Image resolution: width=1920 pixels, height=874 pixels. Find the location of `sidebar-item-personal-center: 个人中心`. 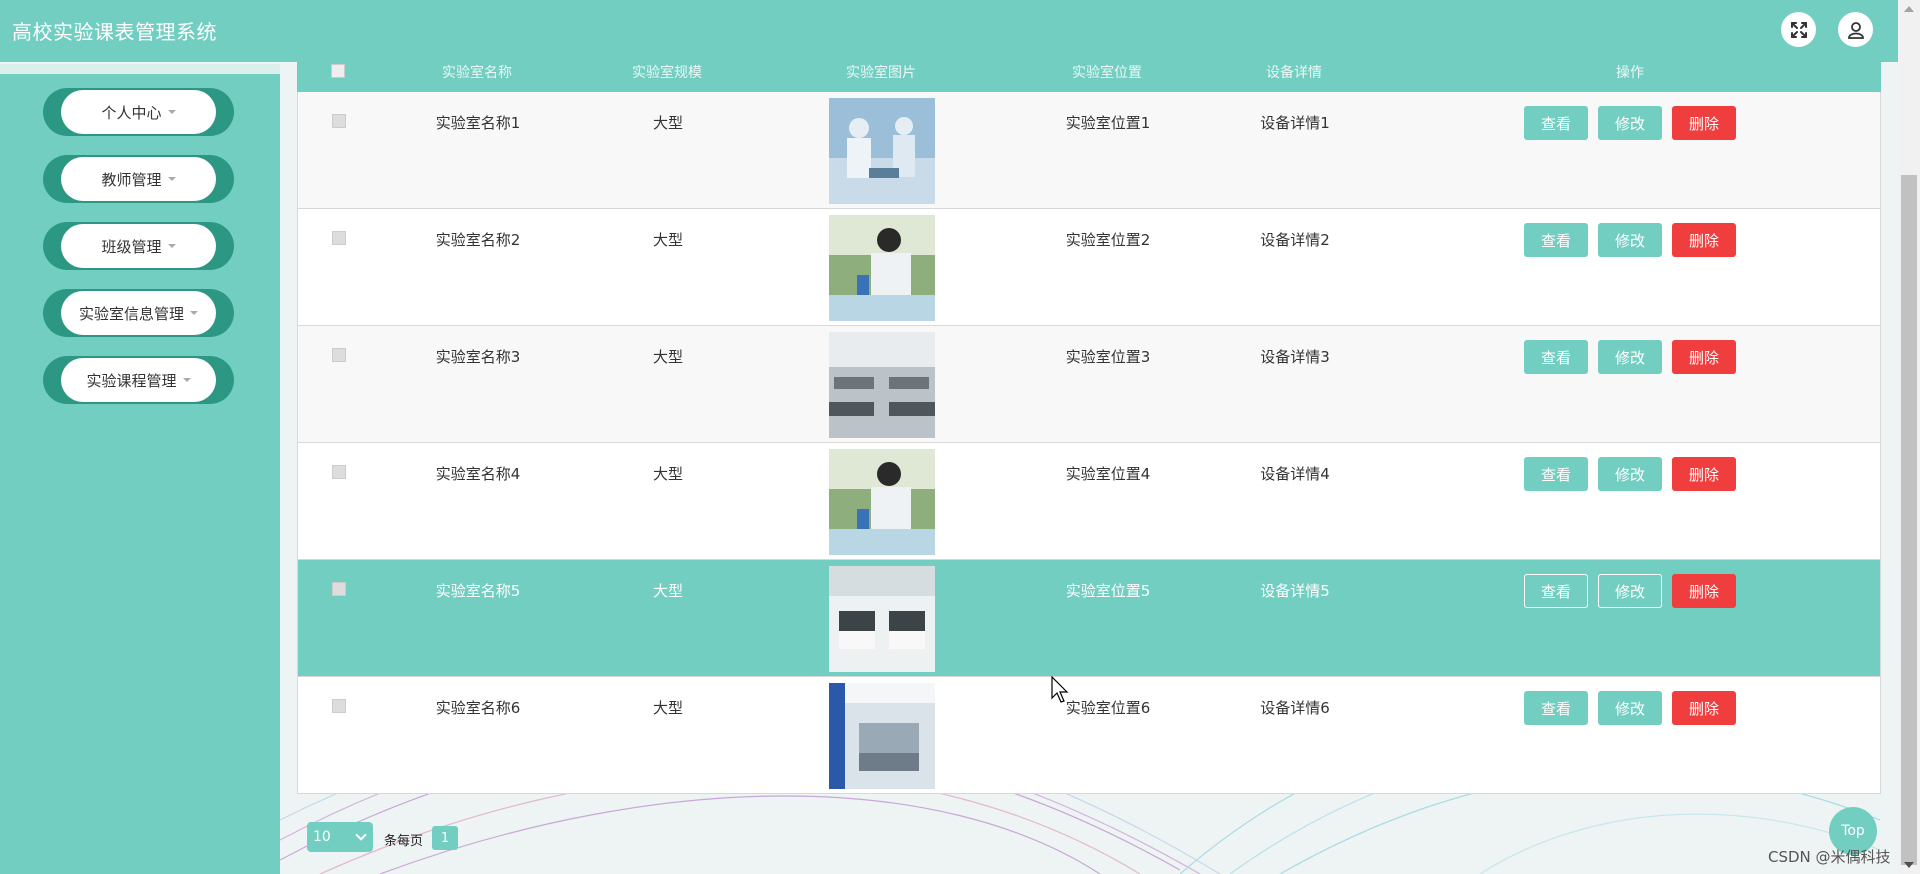

sidebar-item-personal-center: 个人中心 is located at coordinates (138, 112).